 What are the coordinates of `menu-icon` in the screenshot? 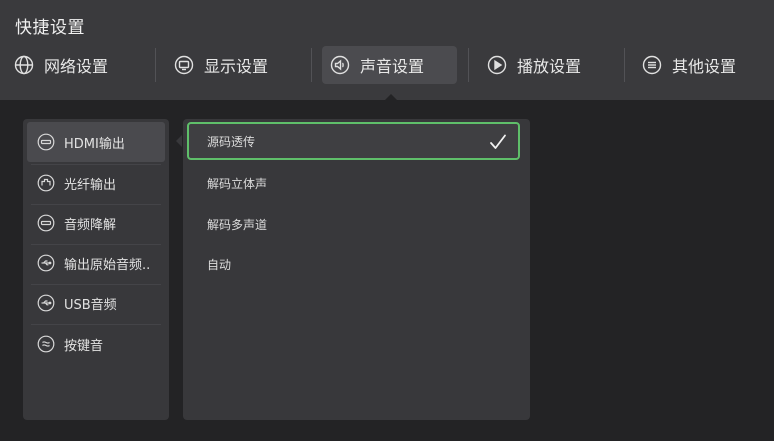 It's located at (652, 65).